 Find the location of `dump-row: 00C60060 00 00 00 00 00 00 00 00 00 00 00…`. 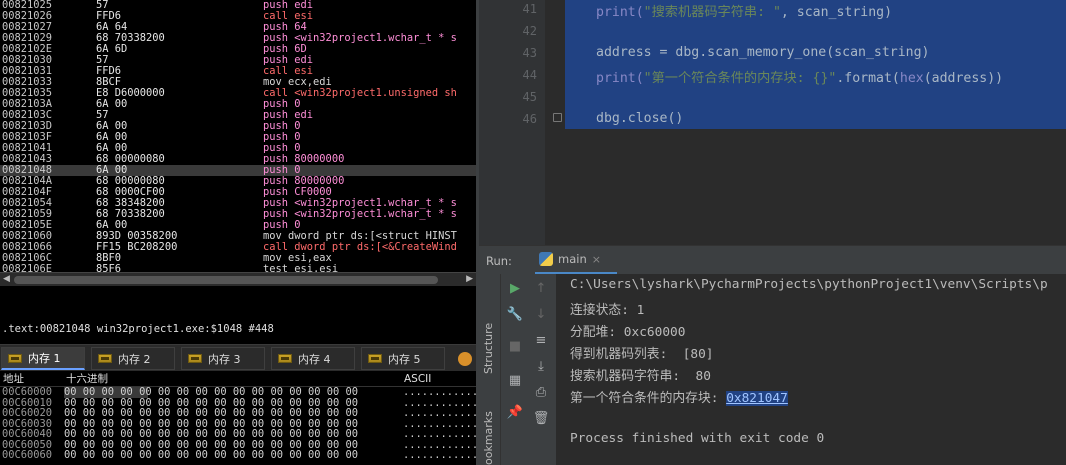

dump-row: 00C60060 00 00 00 00 00 00 00 00 00 00 00… is located at coordinates (238, 455).